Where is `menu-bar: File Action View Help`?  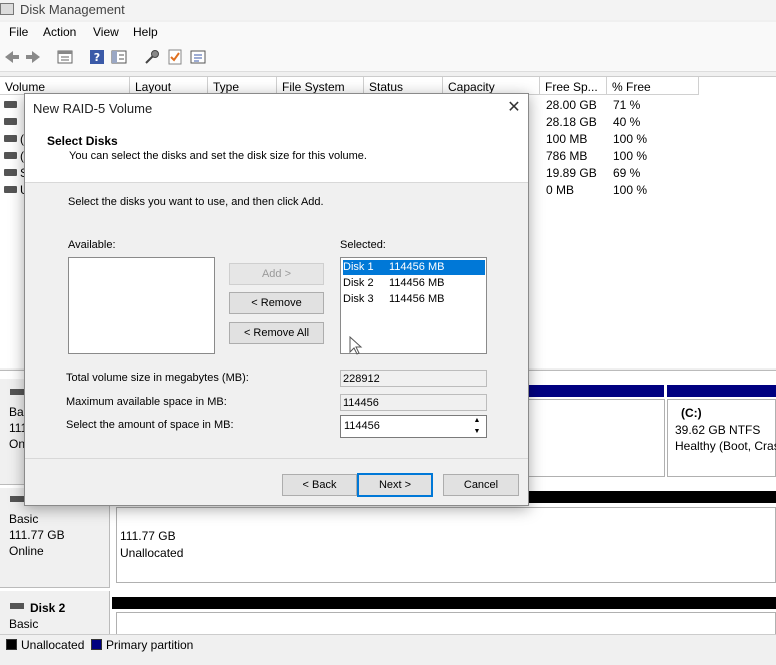 menu-bar: File Action View Help is located at coordinates (388, 33).